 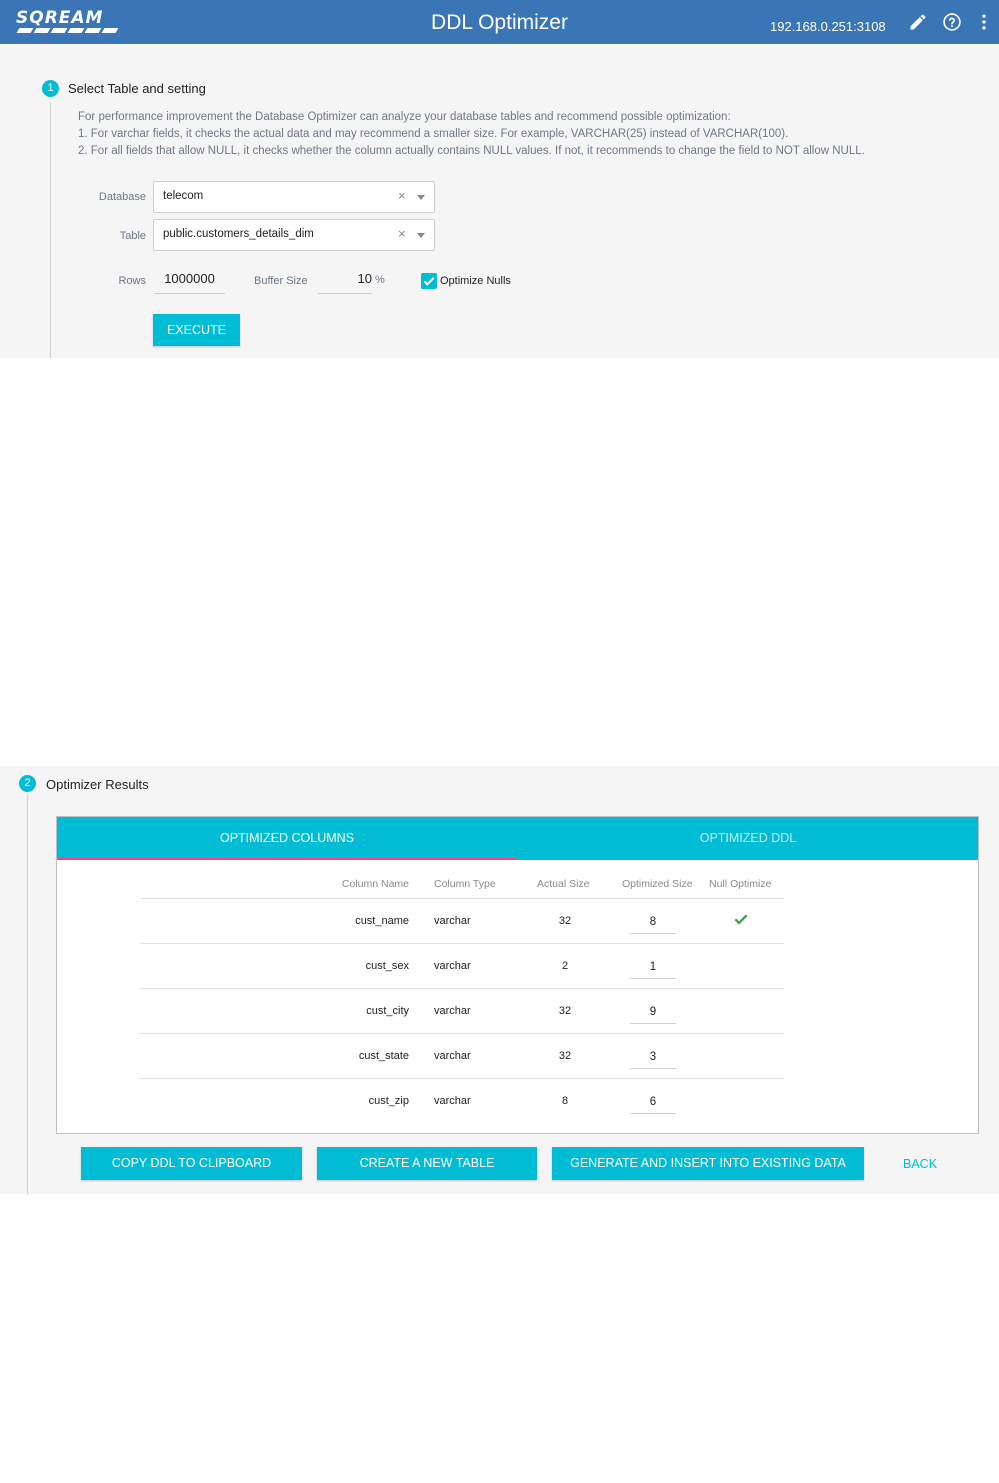 What do you see at coordinates (748, 838) in the screenshot?
I see `tab-optimized-ddl: OPTIMIZED DDL` at bounding box center [748, 838].